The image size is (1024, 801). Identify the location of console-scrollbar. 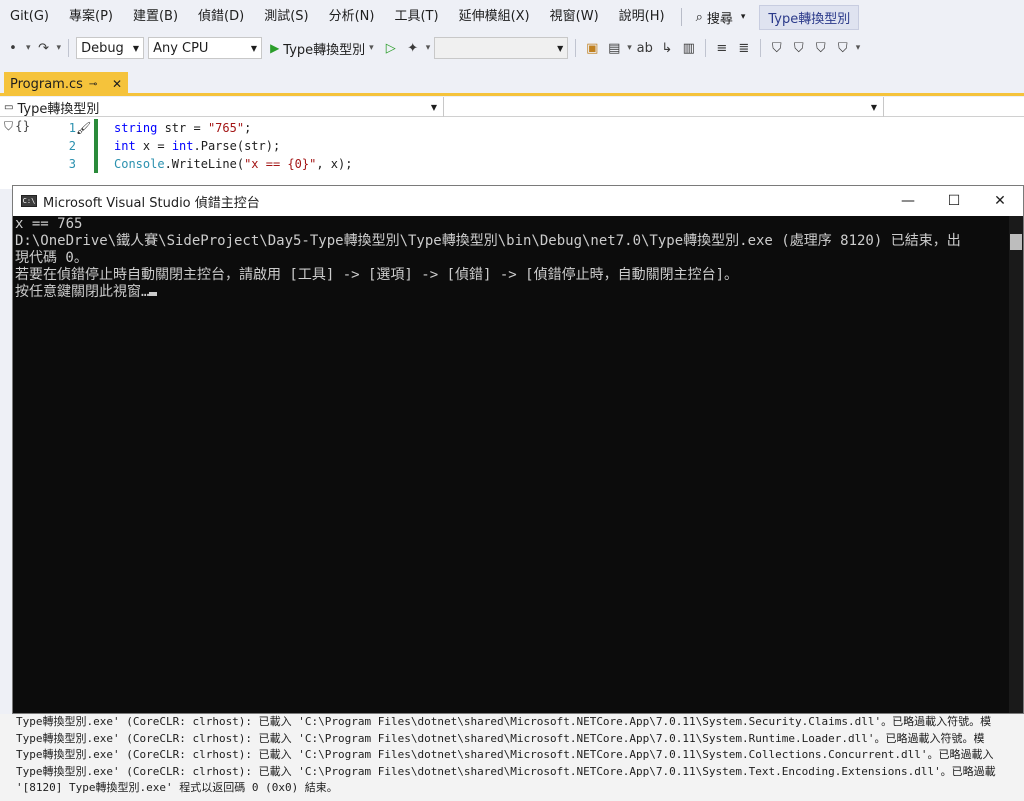
(1016, 464).